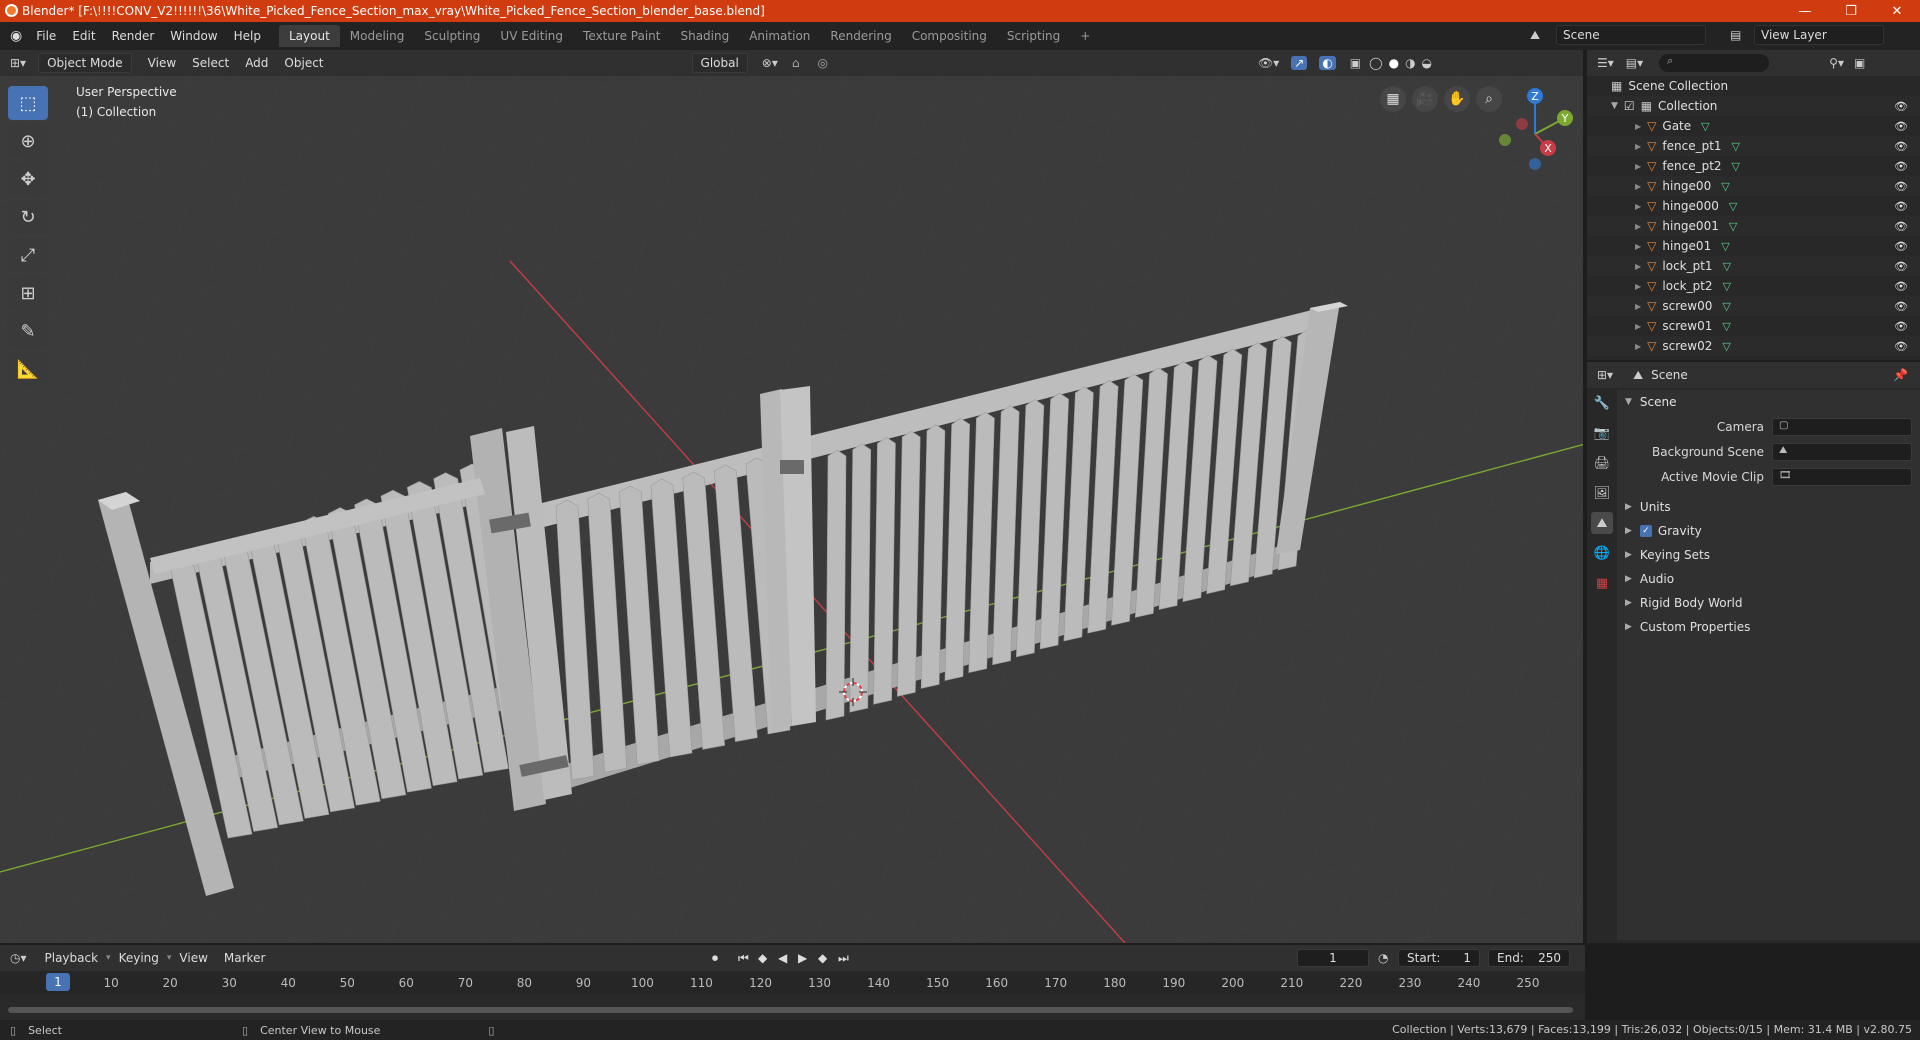 This screenshot has height=1040, width=1920. I want to click on output-tab-icon: 🖨, so click(1602, 463).